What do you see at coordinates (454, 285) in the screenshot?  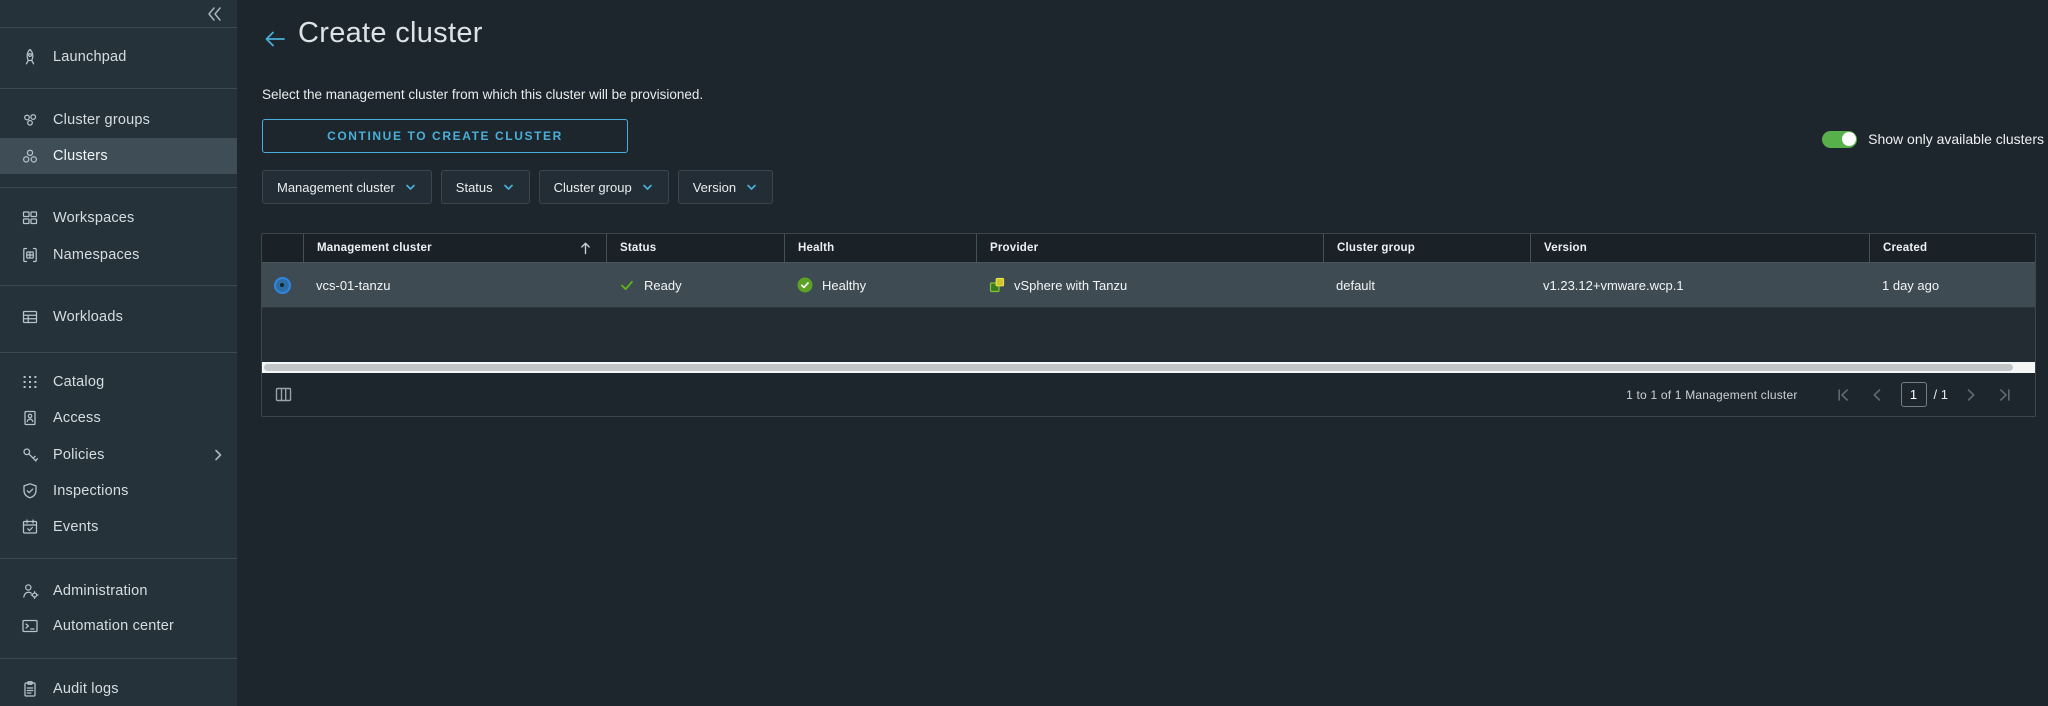 I see `cell-management-cluster: vcs-01-tanzu` at bounding box center [454, 285].